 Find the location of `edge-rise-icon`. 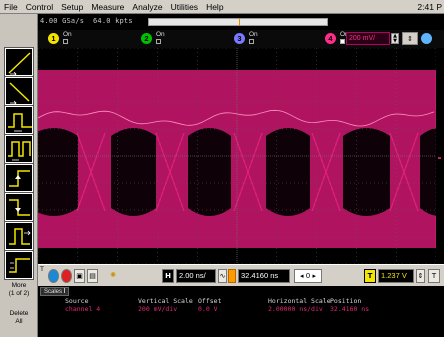

edge-rise-icon is located at coordinates (19, 178).